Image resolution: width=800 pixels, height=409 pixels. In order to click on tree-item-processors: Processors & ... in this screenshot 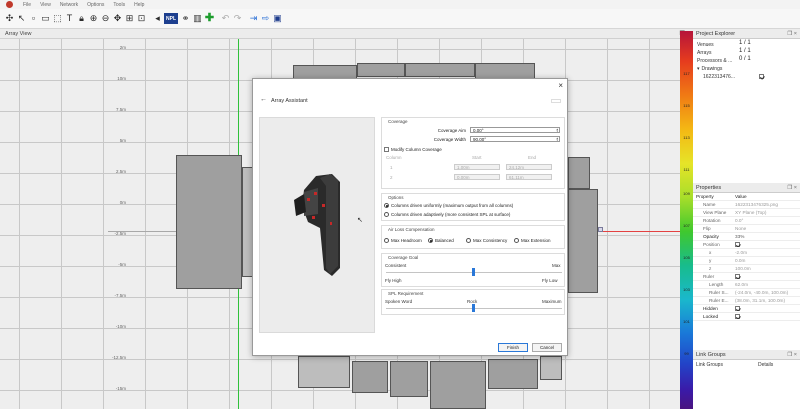, I will do `click(714, 60)`.